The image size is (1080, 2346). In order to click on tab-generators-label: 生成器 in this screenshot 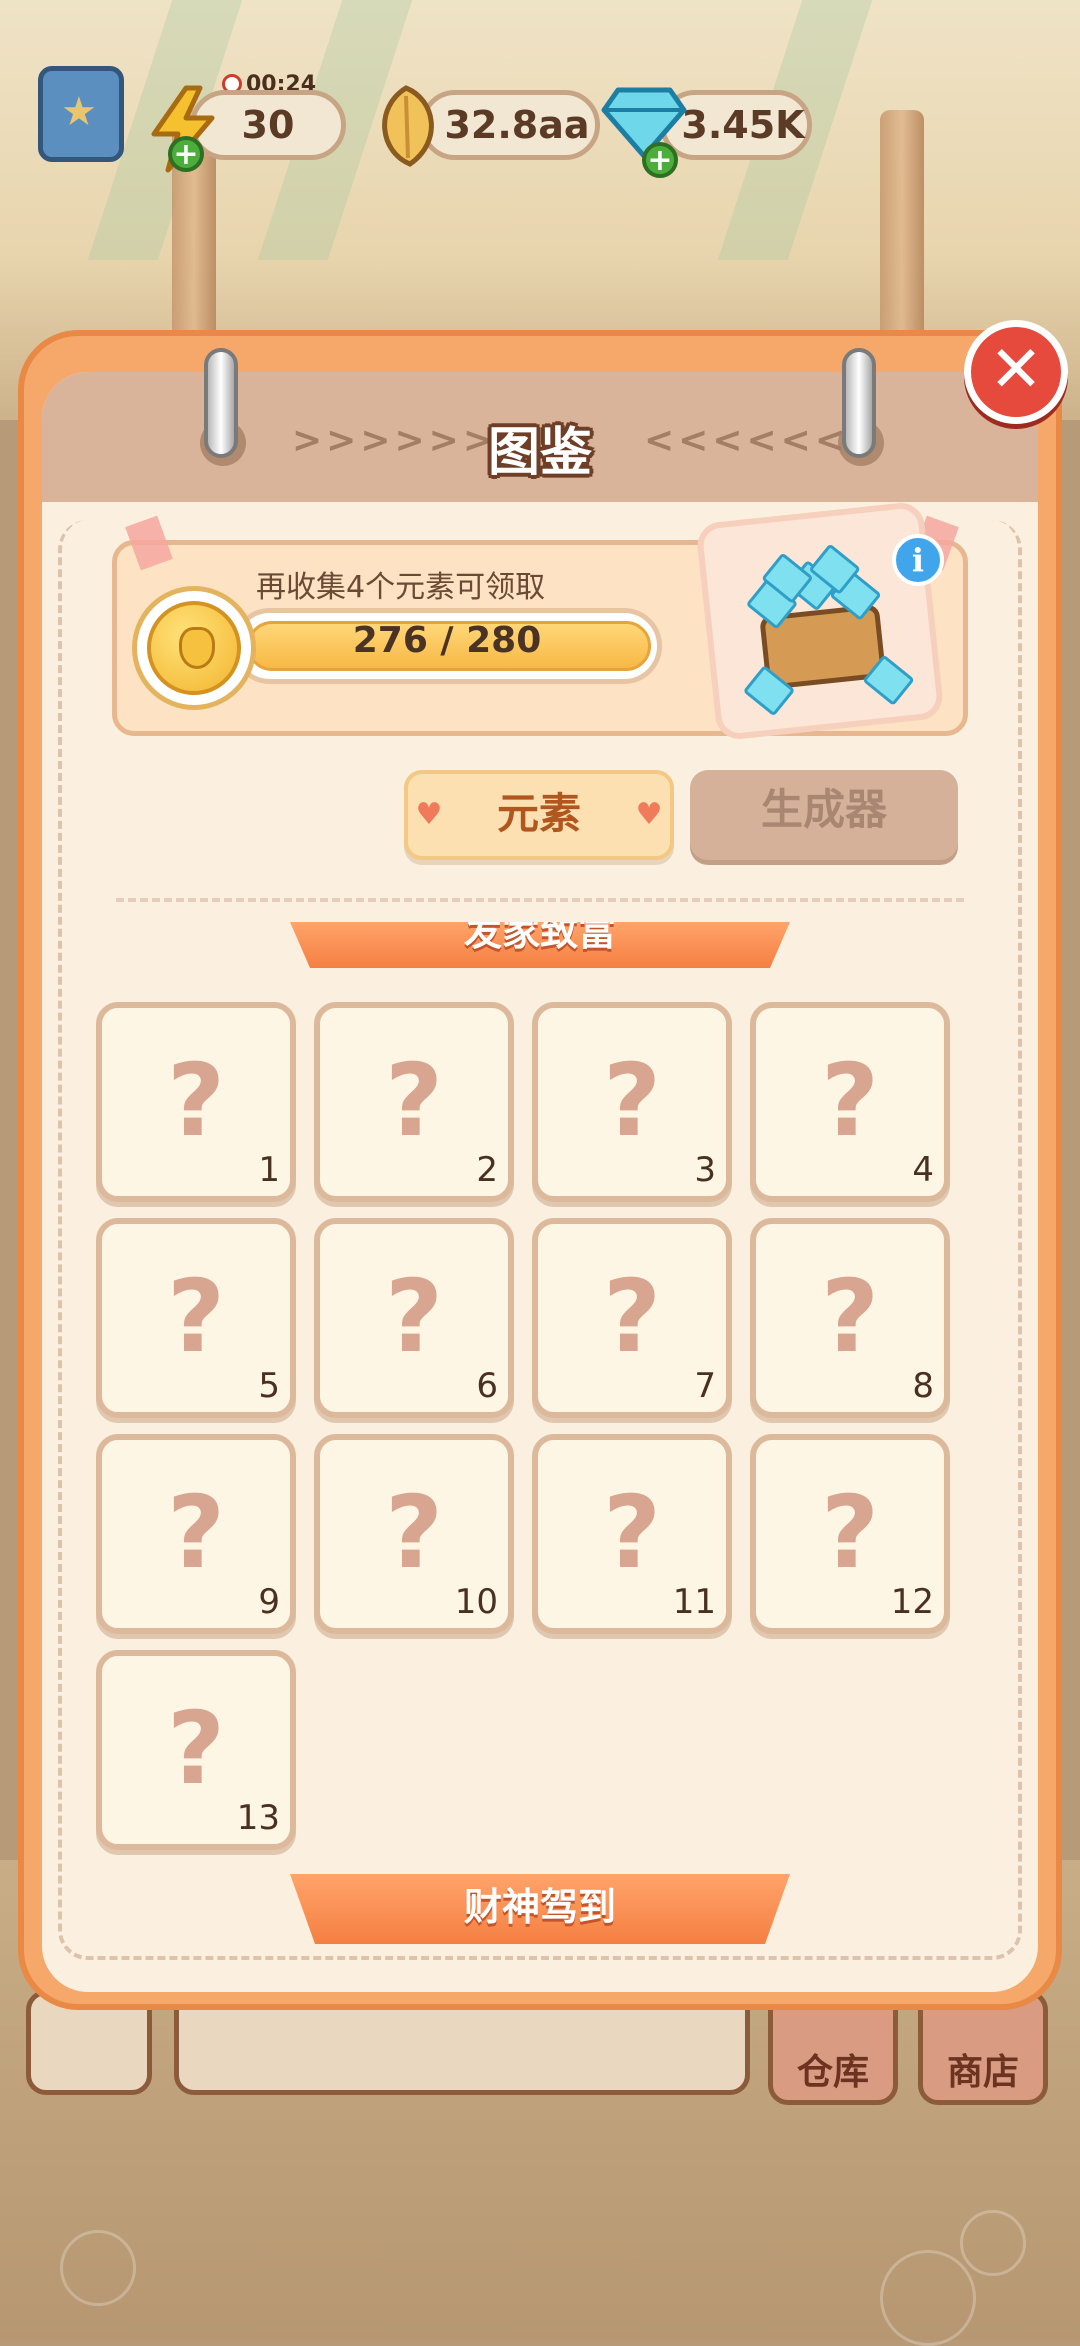, I will do `click(823, 809)`.